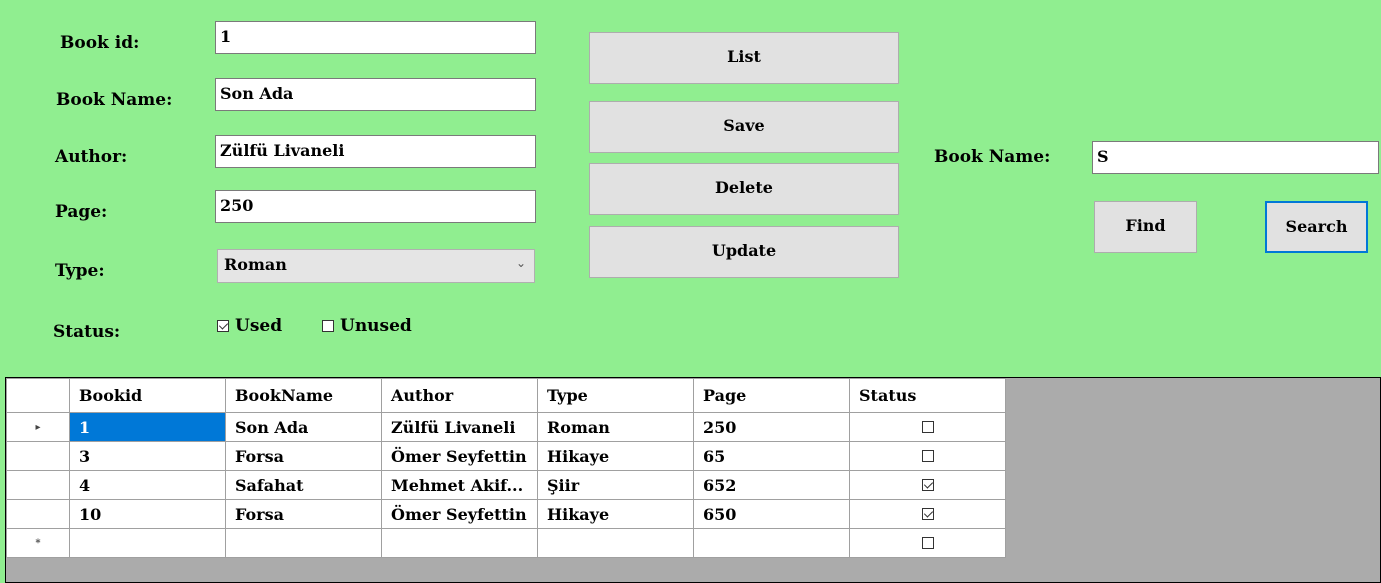 The width and height of the screenshot is (1381, 583). I want to click on page-label: Page:, so click(81, 212).